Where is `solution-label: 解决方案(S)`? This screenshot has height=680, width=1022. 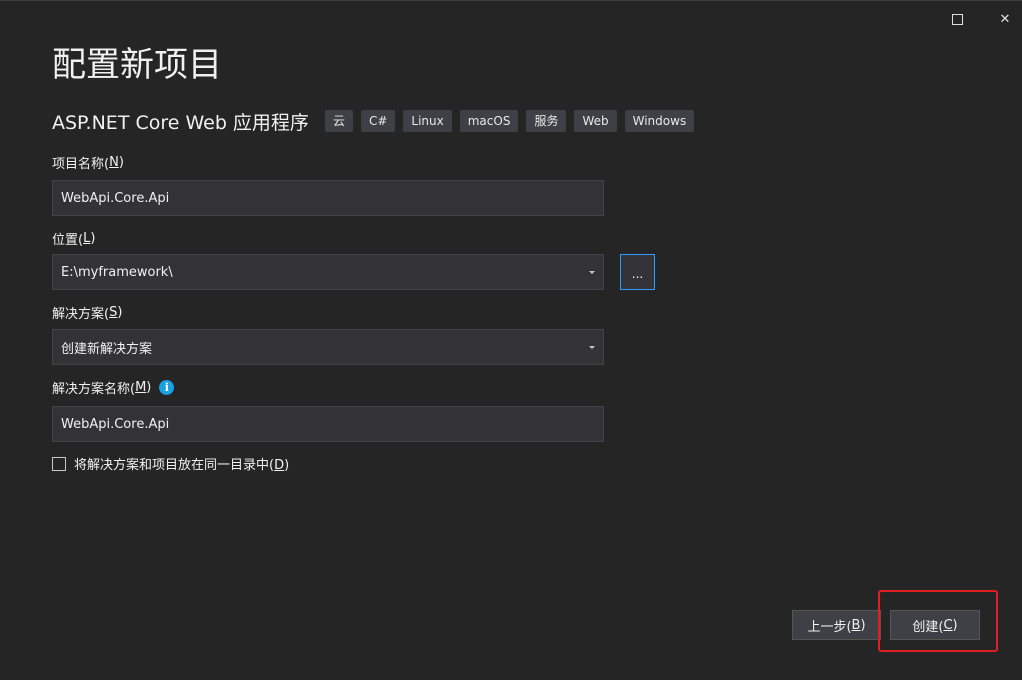 solution-label: 解决方案(S) is located at coordinates (87, 313).